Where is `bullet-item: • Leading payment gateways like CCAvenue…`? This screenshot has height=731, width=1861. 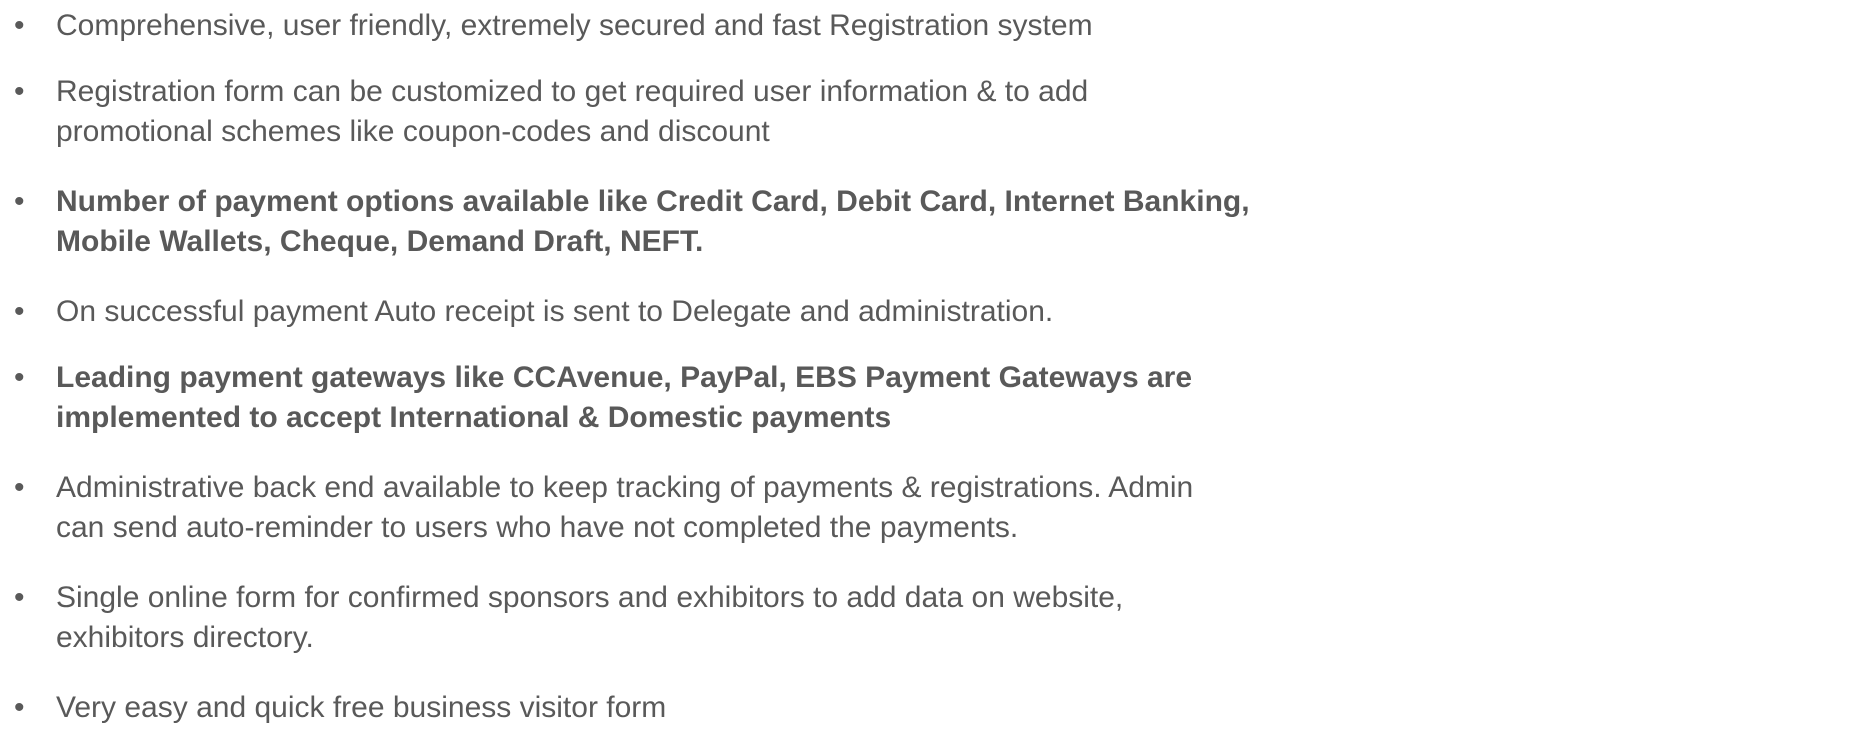
bullet-item: • Leading payment gateways like CCAvenue… is located at coordinates (930, 398).